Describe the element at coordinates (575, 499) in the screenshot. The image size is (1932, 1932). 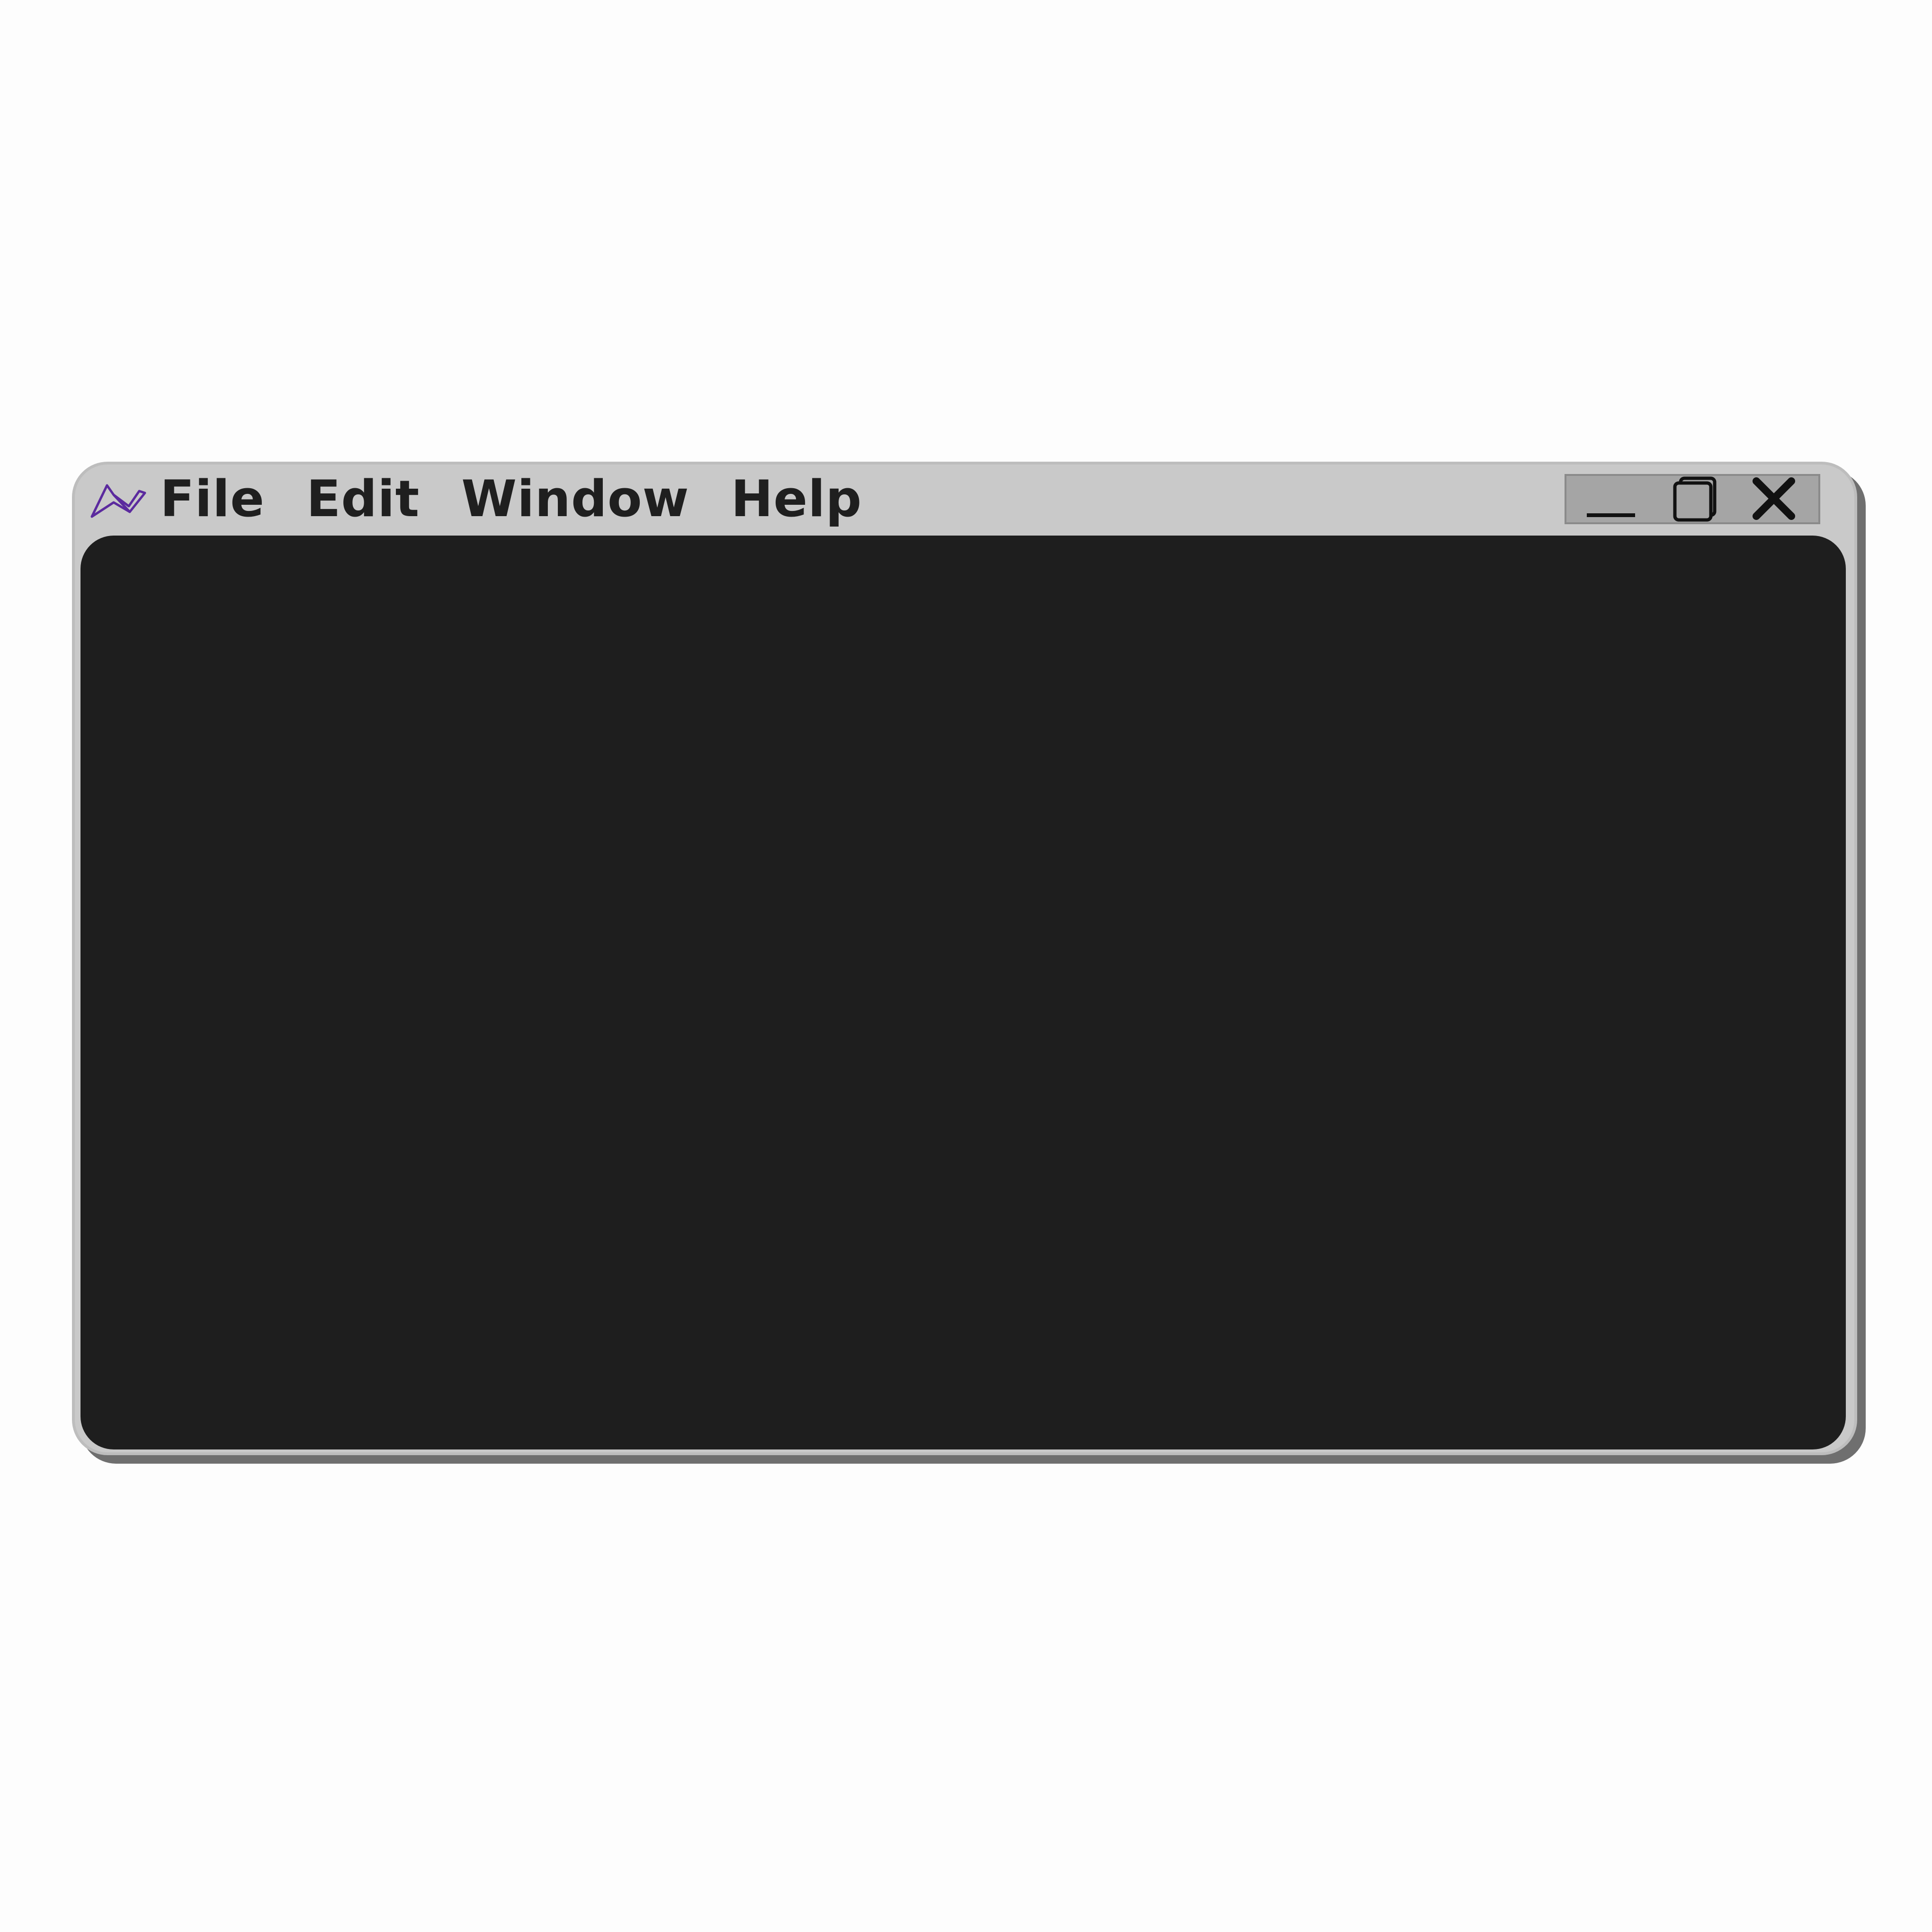
I see `menu-window: Window` at that location.